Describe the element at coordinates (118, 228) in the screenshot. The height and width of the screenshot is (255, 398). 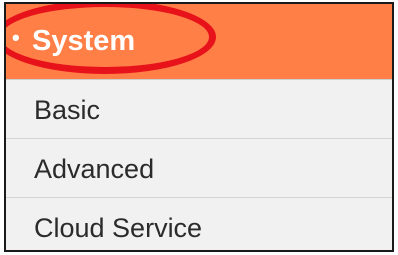
I see `menu-item-label: Cloud Service` at that location.